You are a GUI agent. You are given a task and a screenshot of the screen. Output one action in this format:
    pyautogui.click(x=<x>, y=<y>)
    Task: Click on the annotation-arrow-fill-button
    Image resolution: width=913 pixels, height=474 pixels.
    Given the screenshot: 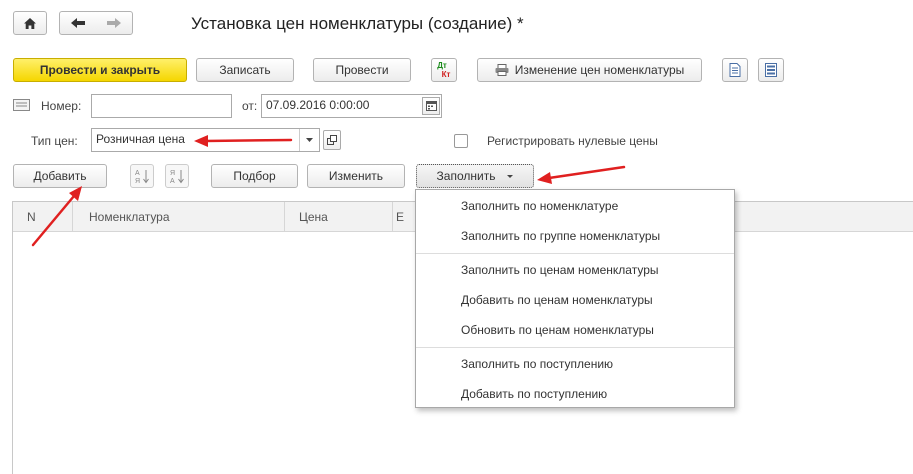 What is the action you would take?
    pyautogui.click(x=581, y=174)
    